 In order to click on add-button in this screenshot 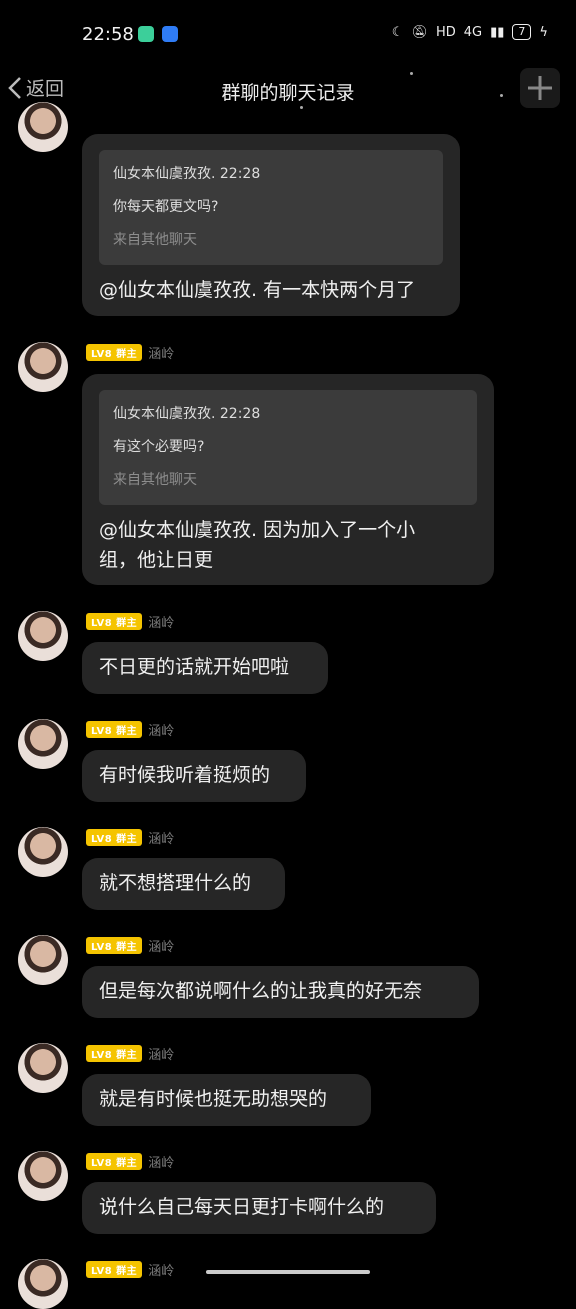, I will do `click(540, 88)`.